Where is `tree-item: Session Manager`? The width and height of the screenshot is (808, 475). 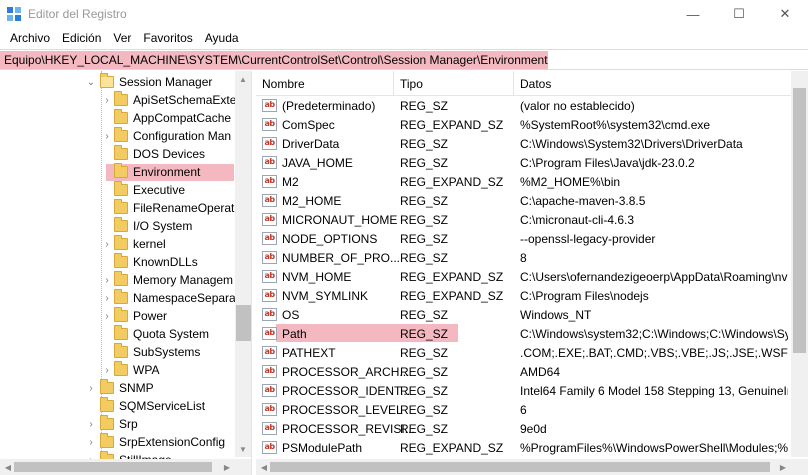 tree-item: Session Manager is located at coordinates (156, 82).